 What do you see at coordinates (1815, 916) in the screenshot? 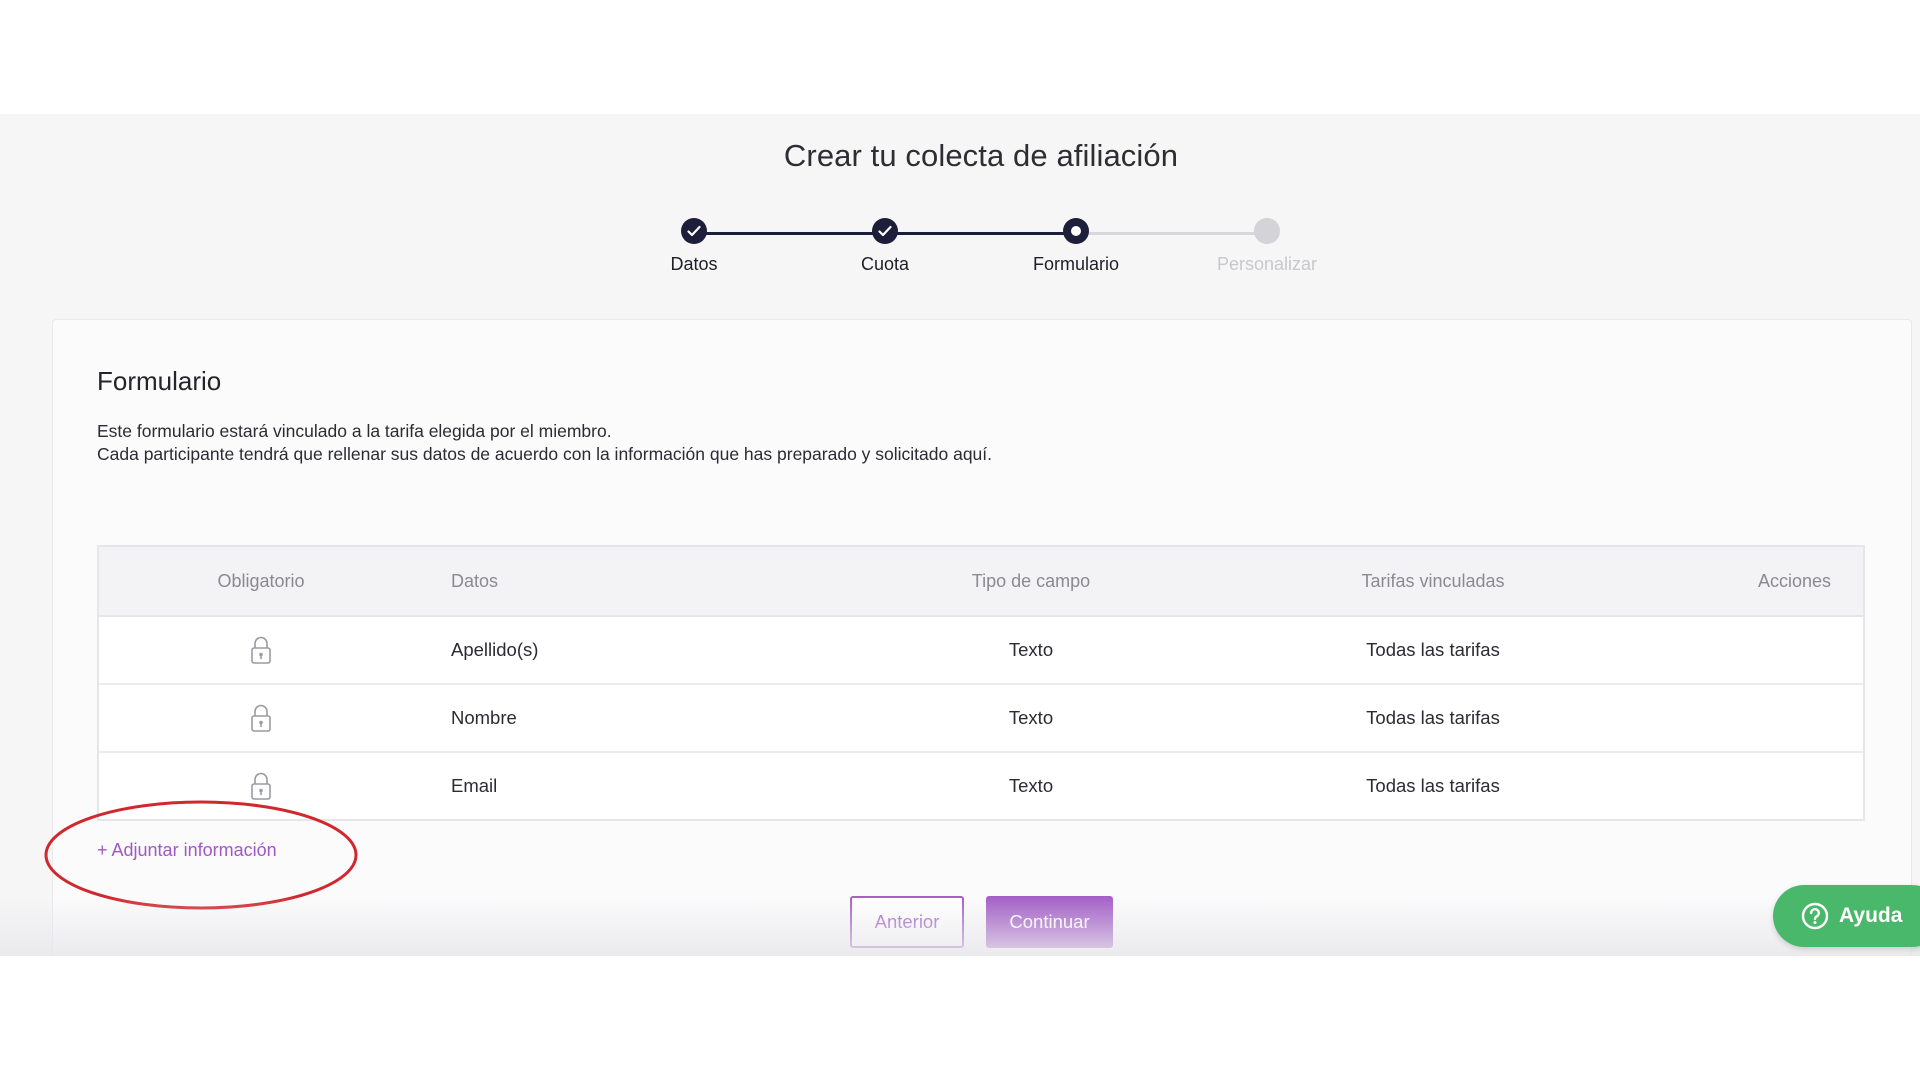
I see `question-circle-icon` at bounding box center [1815, 916].